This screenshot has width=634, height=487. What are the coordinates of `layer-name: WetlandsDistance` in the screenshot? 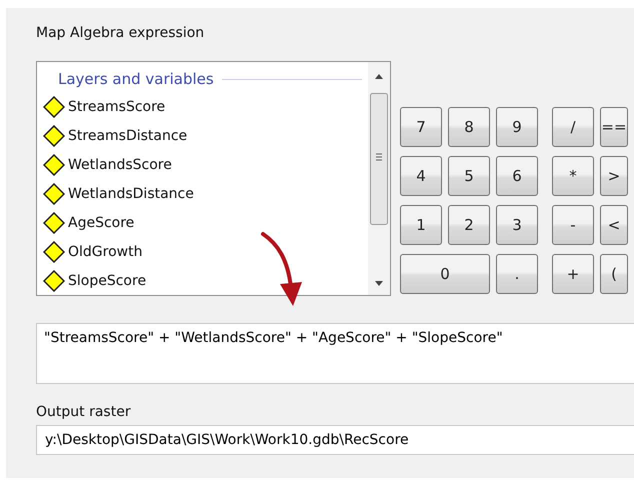 It's located at (131, 194).